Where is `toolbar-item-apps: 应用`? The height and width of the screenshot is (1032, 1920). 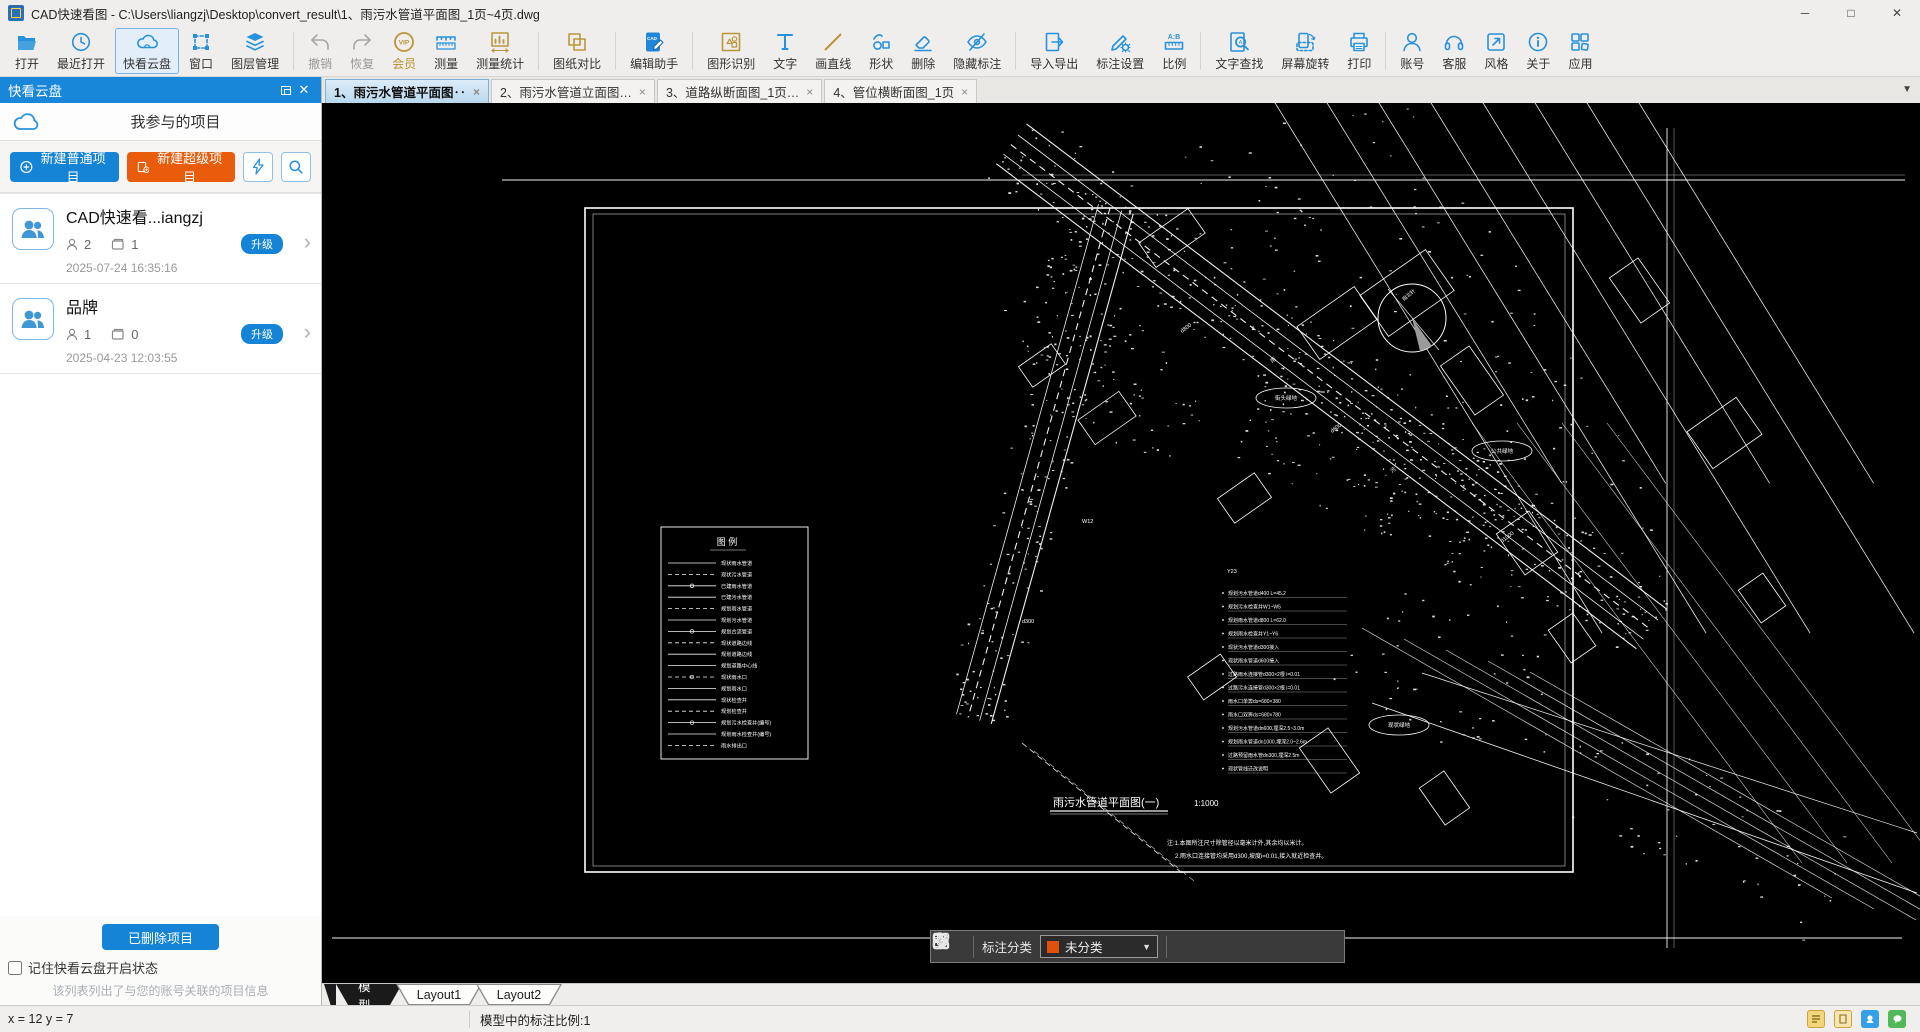
toolbar-item-apps: 应用 is located at coordinates (1580, 51).